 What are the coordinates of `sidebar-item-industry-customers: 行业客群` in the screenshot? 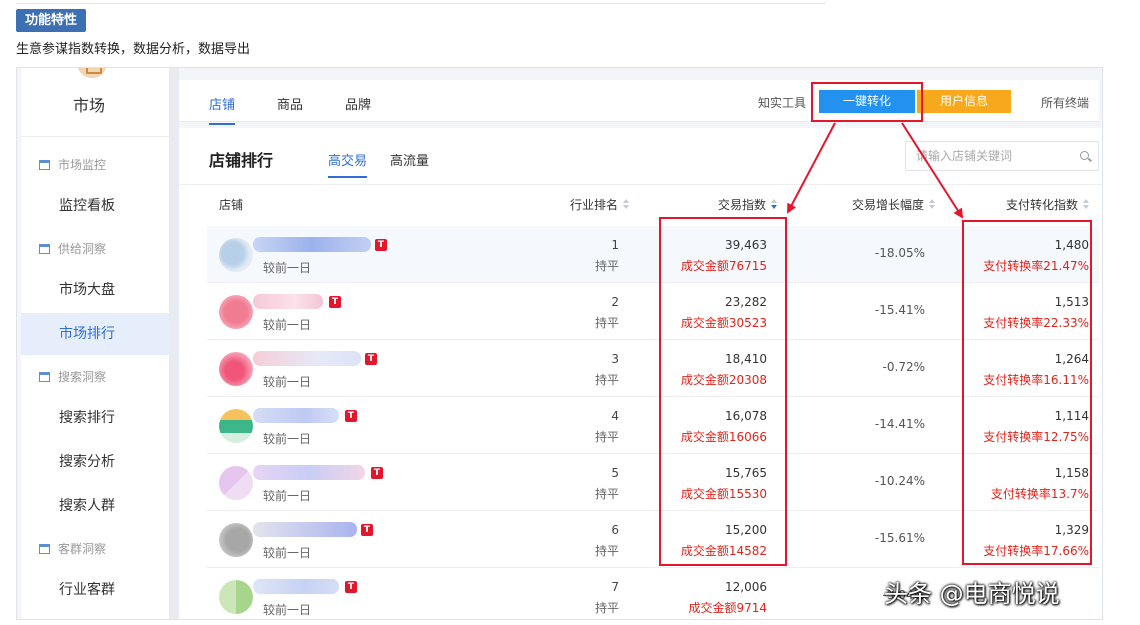 It's located at (95, 590).